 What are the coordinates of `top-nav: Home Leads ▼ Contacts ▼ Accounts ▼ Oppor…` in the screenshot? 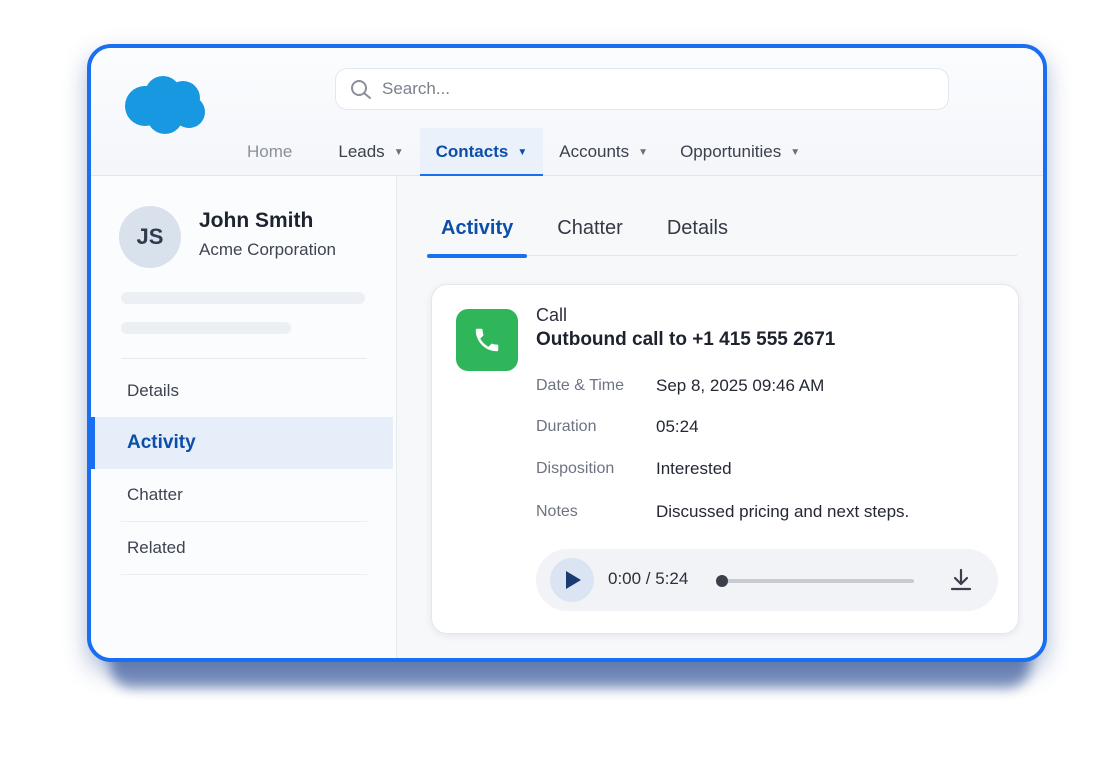 It's located at (523, 152).